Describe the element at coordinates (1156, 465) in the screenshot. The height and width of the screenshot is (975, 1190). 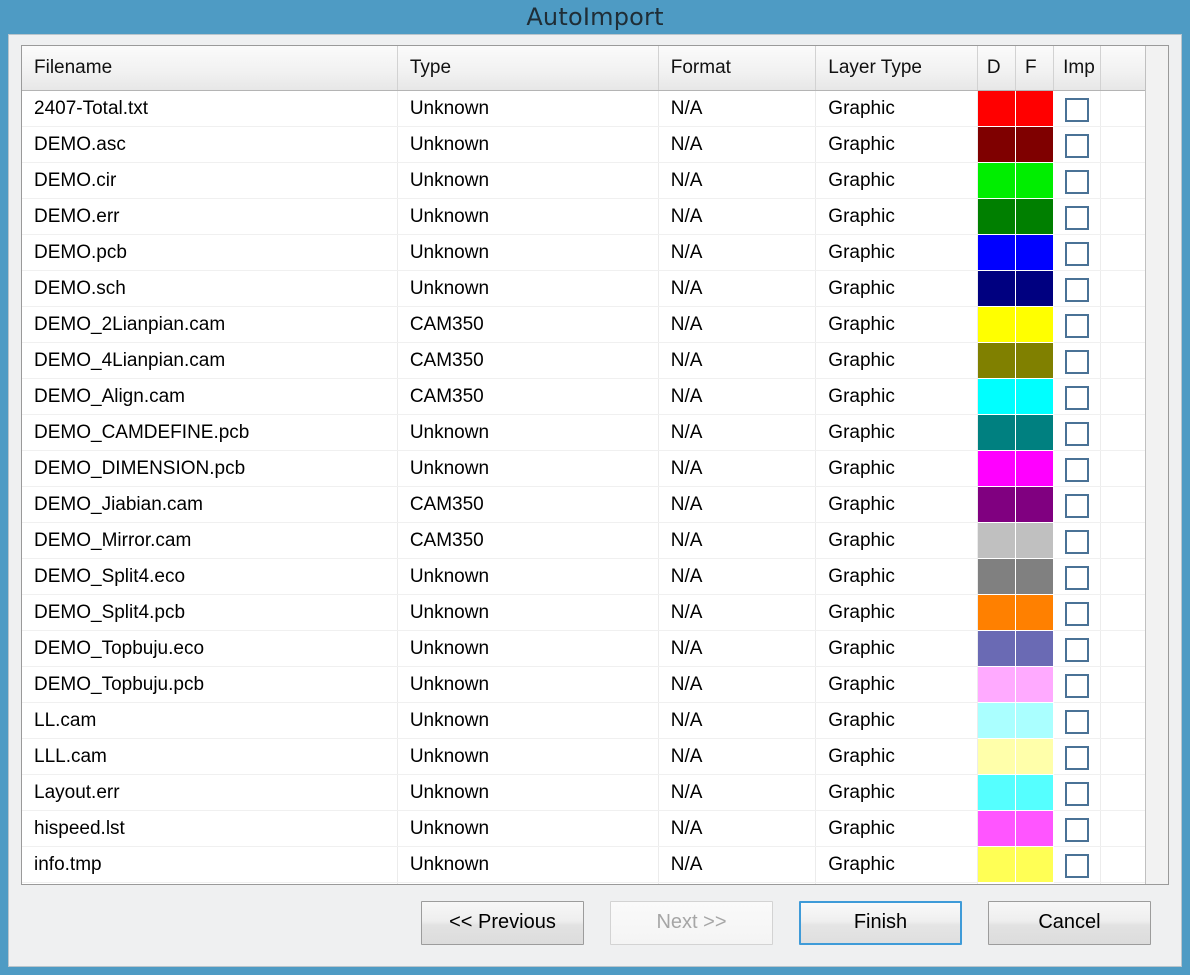
I see `vertical-scrollbar` at that location.